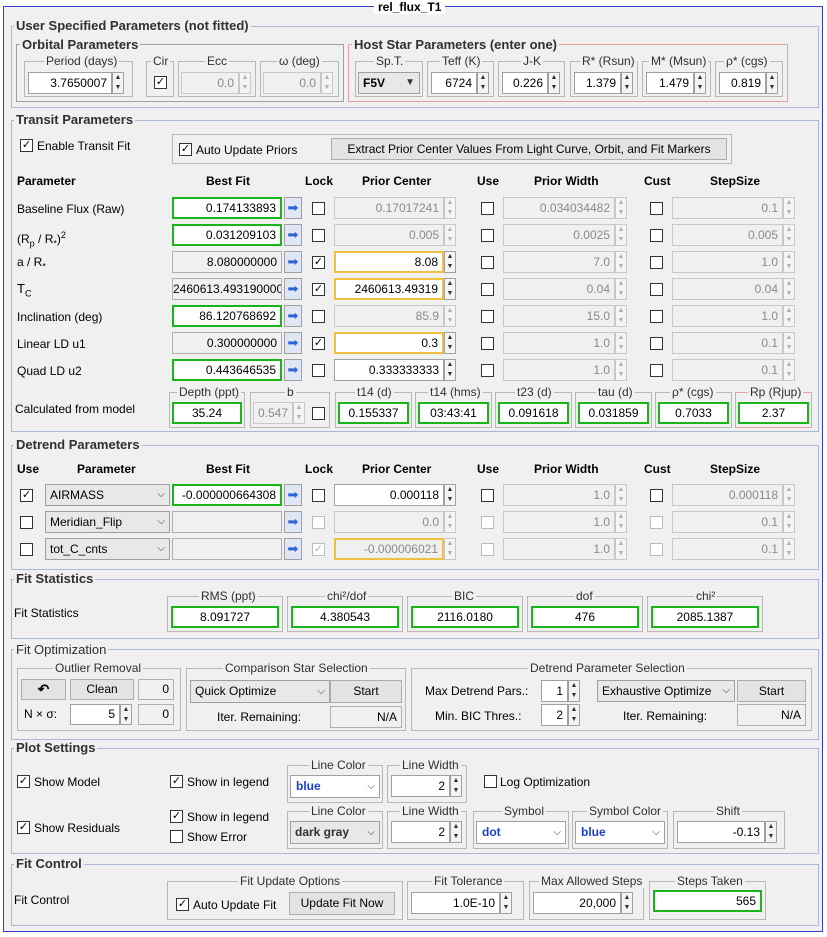 The image size is (827, 937). I want to click on show-legend-model-checkbox: ✓, so click(176, 781).